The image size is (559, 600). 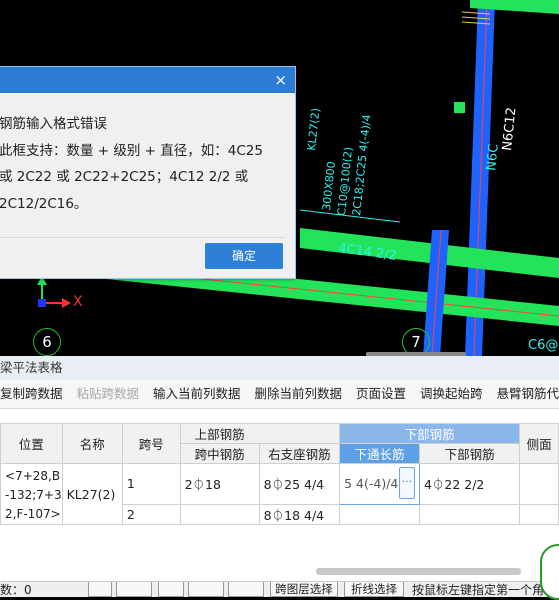 I want to click on cell-right-support: 8⏀25 4/4, so click(x=299, y=484).